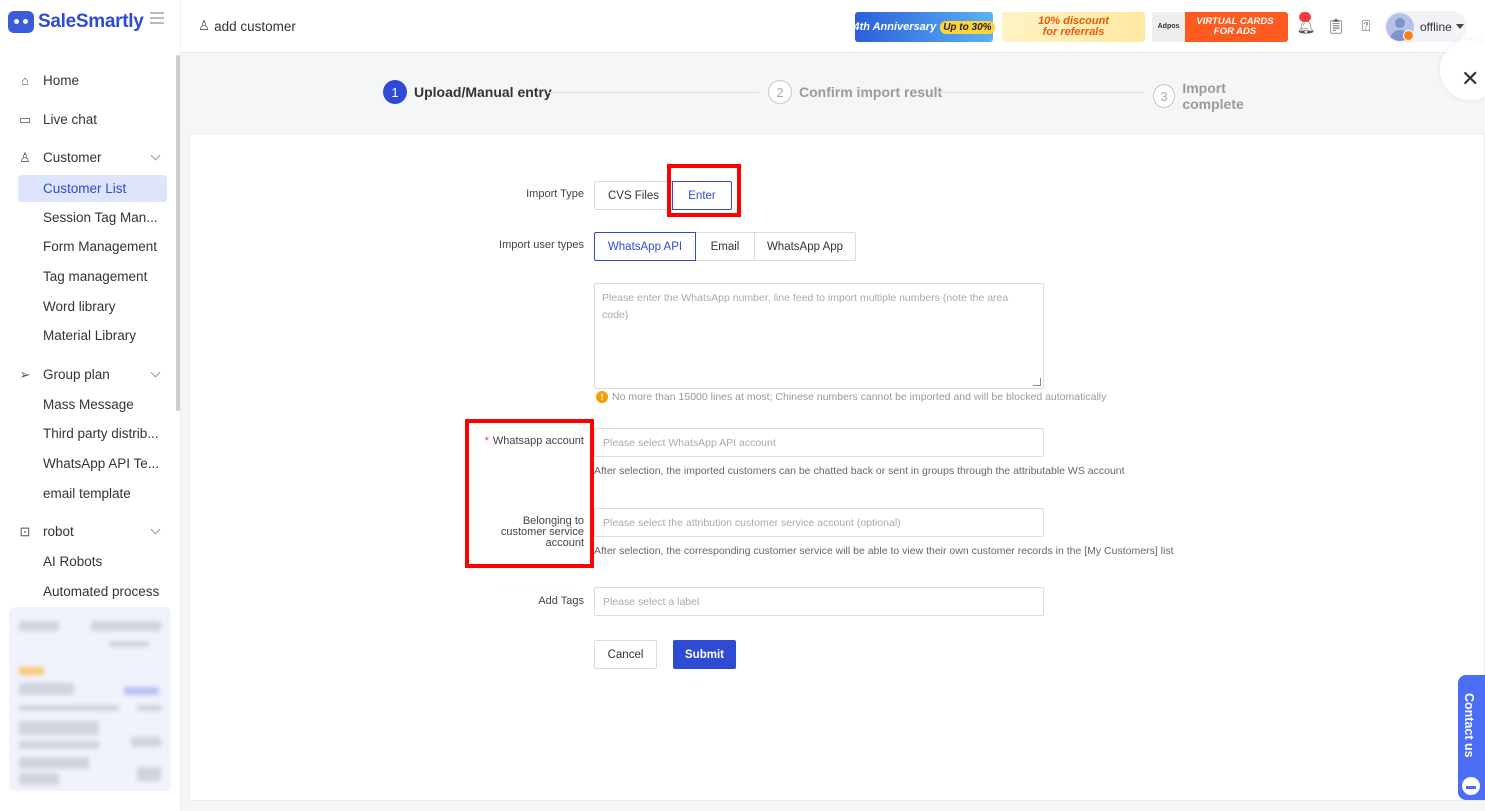  Describe the element at coordinates (1469, 725) in the screenshot. I see `contact-us-text: Contact us` at that location.